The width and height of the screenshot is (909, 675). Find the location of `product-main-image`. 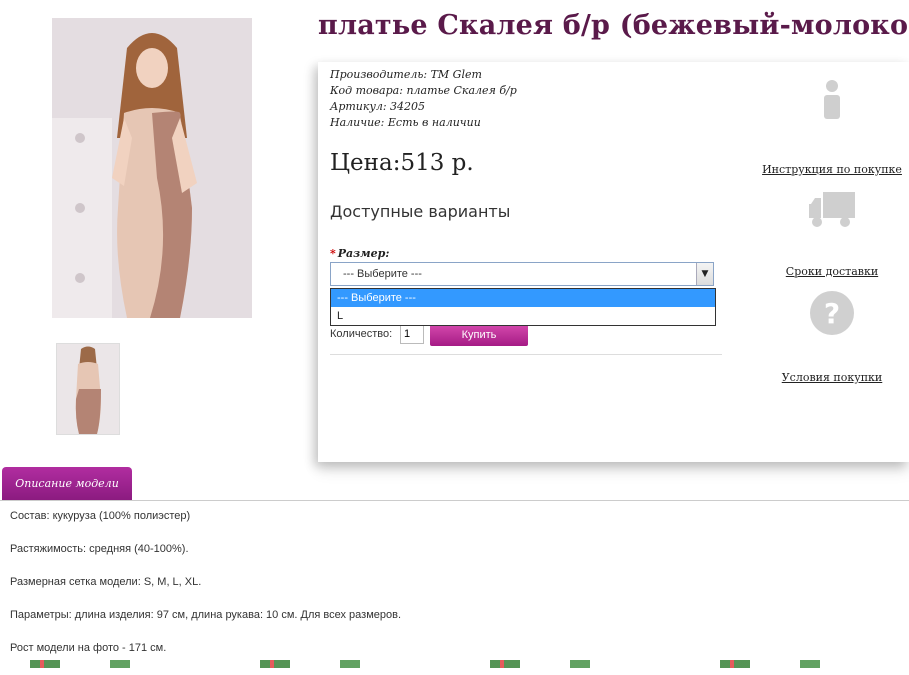

product-main-image is located at coordinates (152, 168).